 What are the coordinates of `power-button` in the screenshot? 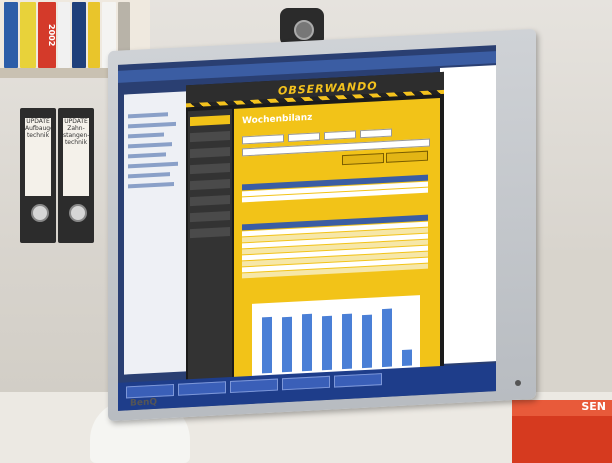 It's located at (518, 383).